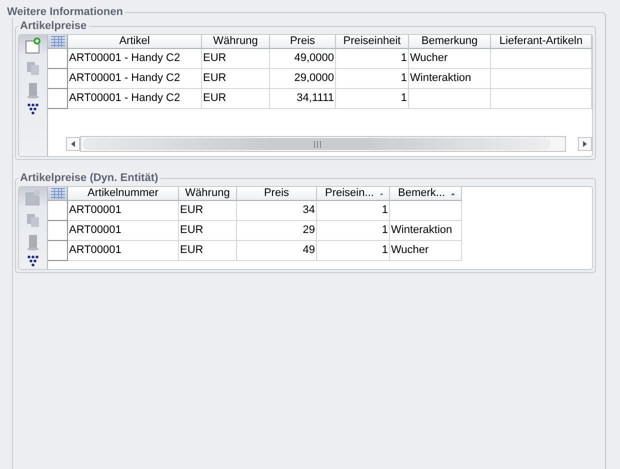 The width and height of the screenshot is (620, 469). What do you see at coordinates (372, 42) in the screenshot?
I see `column-header: Preiseinheit` at bounding box center [372, 42].